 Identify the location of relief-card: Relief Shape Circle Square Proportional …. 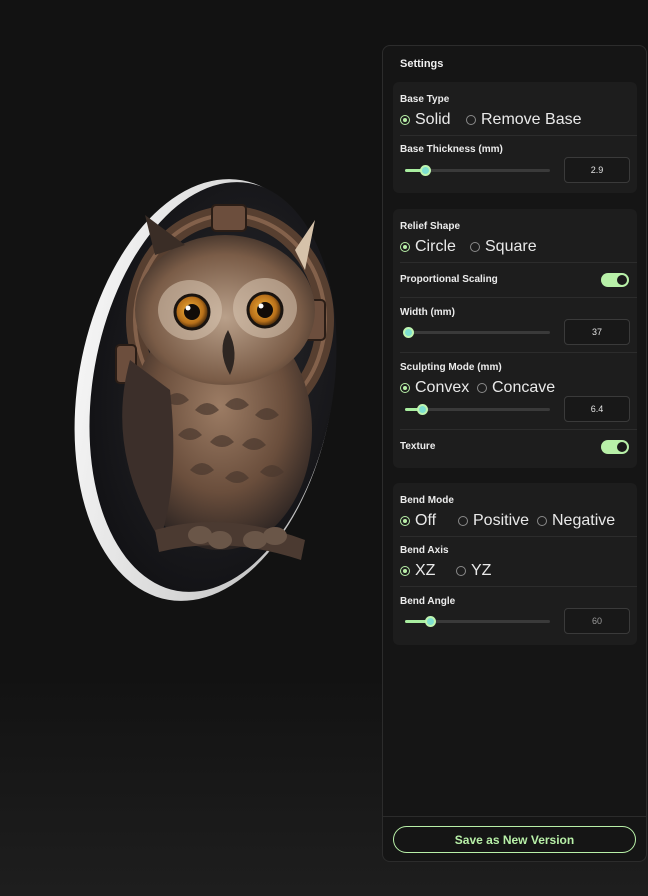
(515, 338).